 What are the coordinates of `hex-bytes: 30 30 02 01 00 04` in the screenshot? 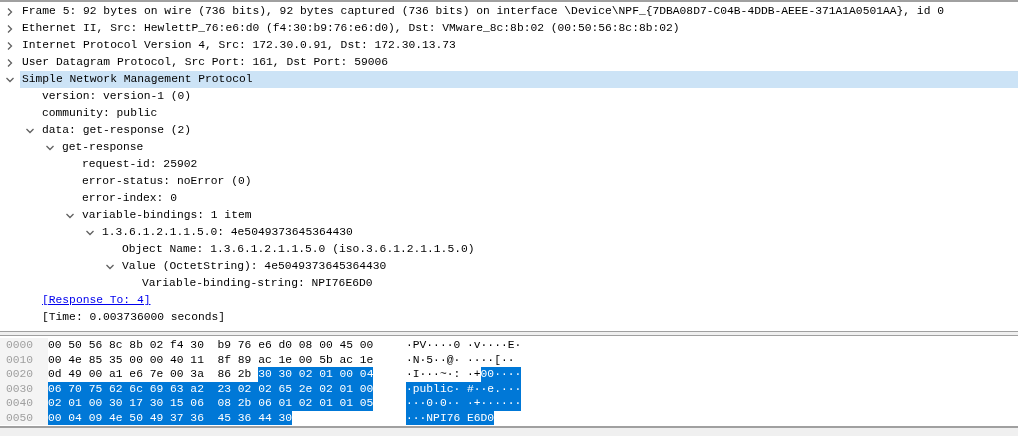 It's located at (316, 374).